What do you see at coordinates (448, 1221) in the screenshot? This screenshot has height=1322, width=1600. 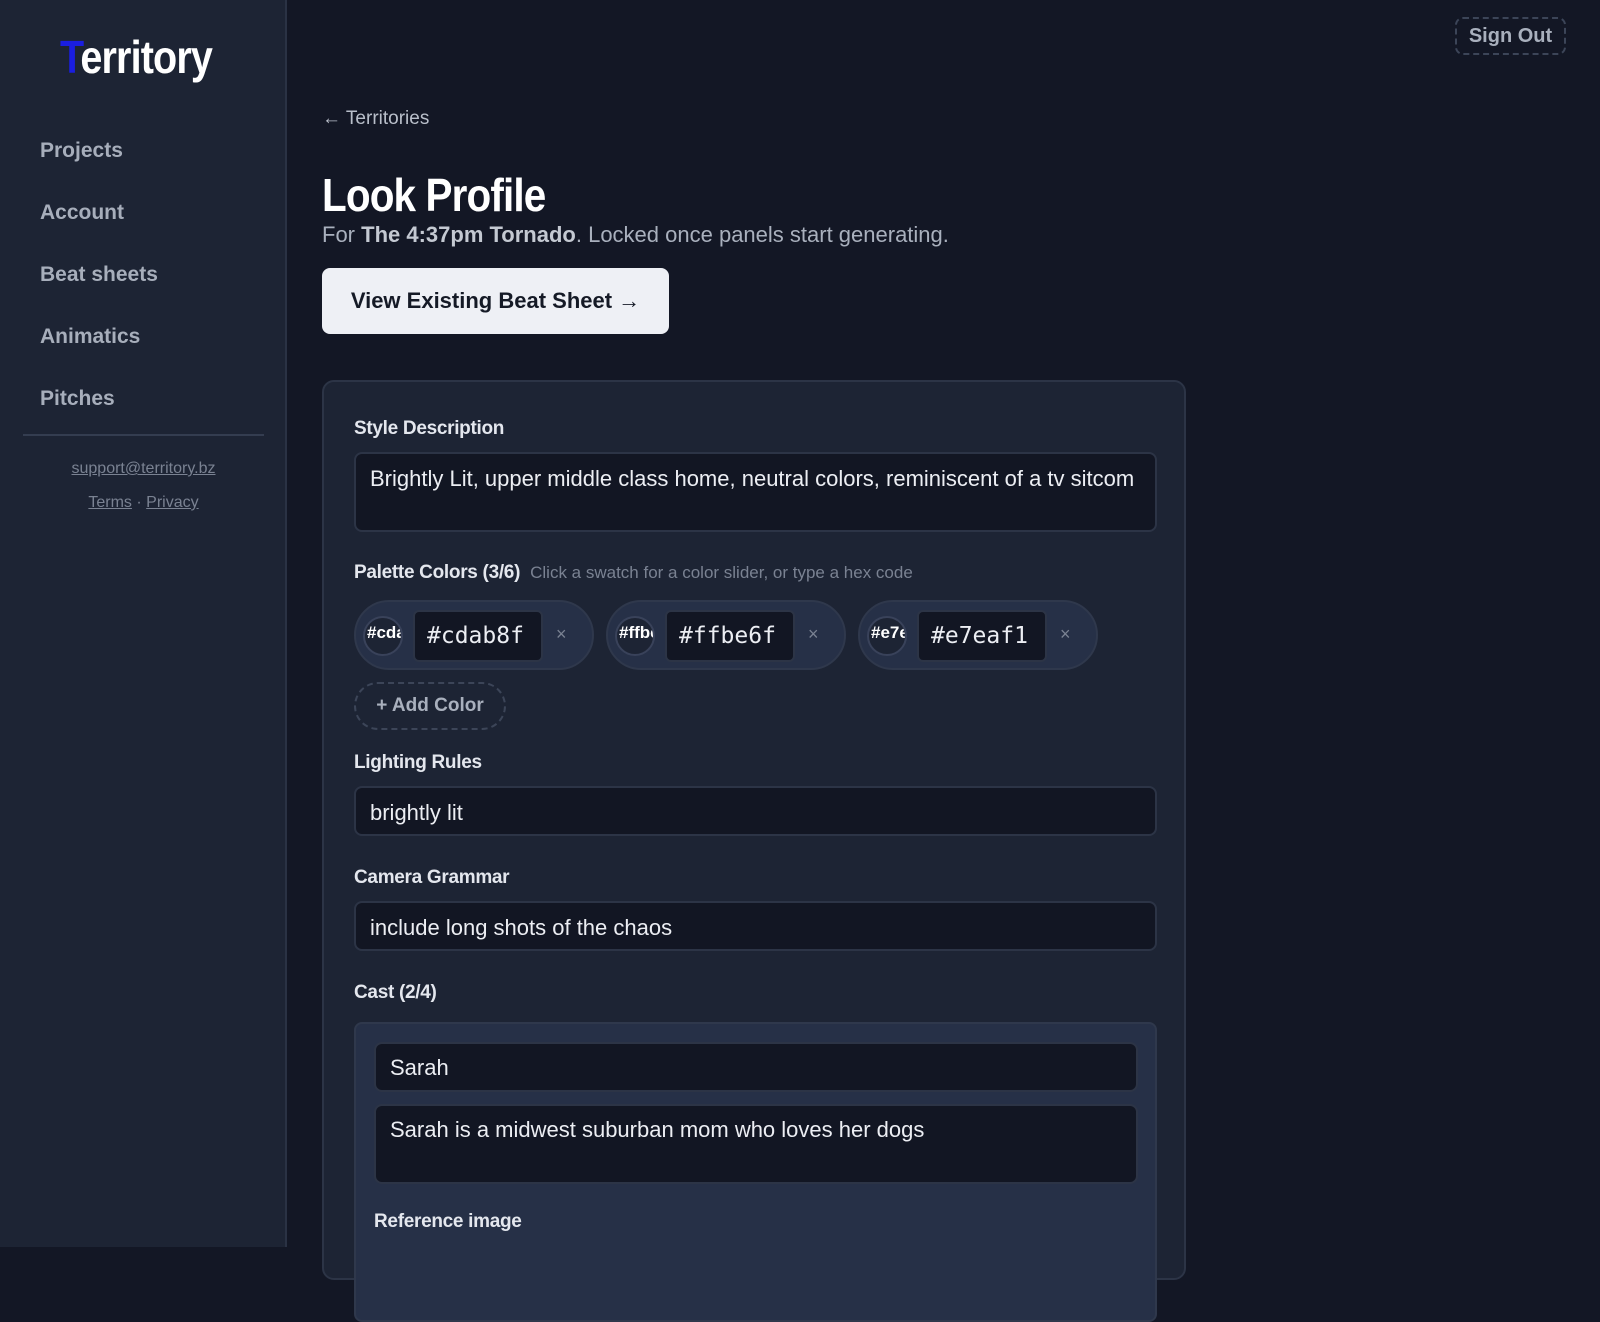 I see `reference-image-label: Reference image` at bounding box center [448, 1221].